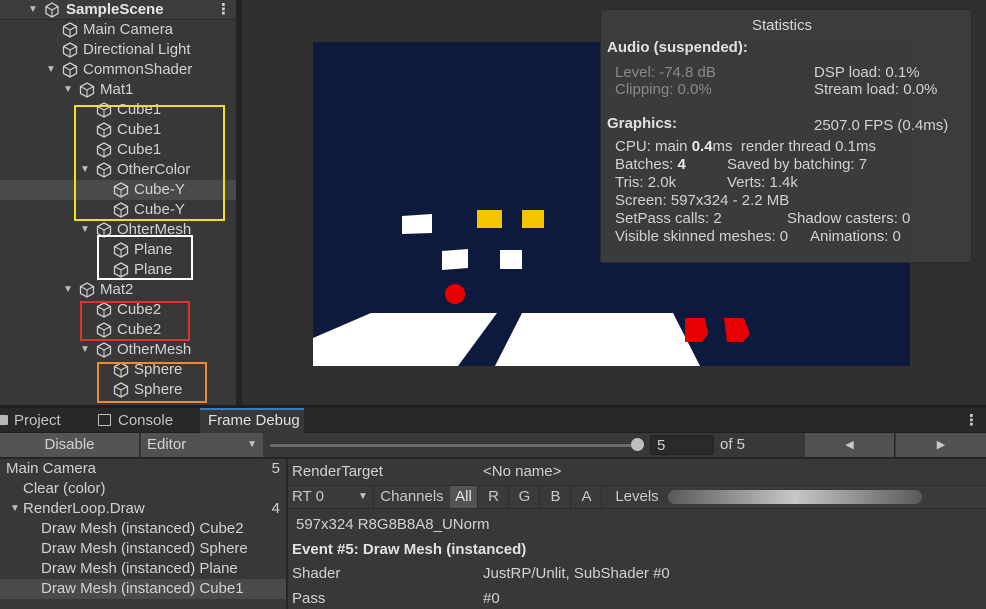 This screenshot has height=609, width=986. What do you see at coordinates (876, 89) in the screenshot?
I see `stats-stream-load: Stream load: 0.0%` at bounding box center [876, 89].